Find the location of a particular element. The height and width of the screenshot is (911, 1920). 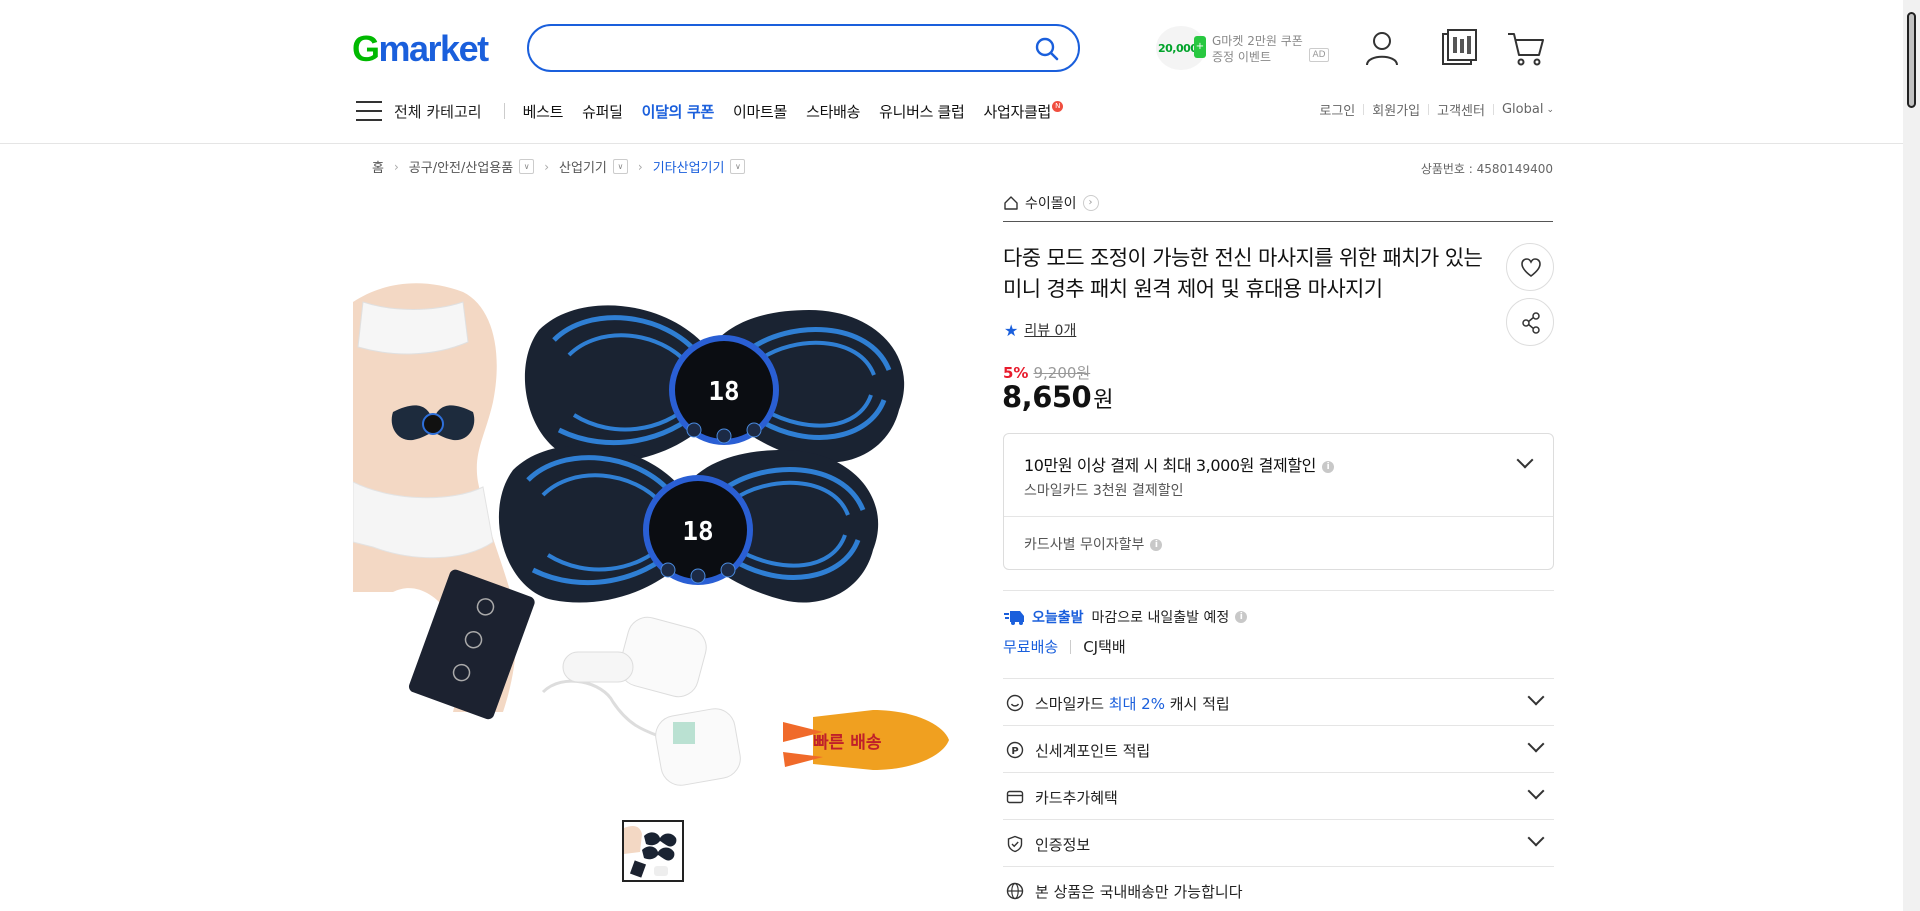

nav-divider is located at coordinates (504, 111).